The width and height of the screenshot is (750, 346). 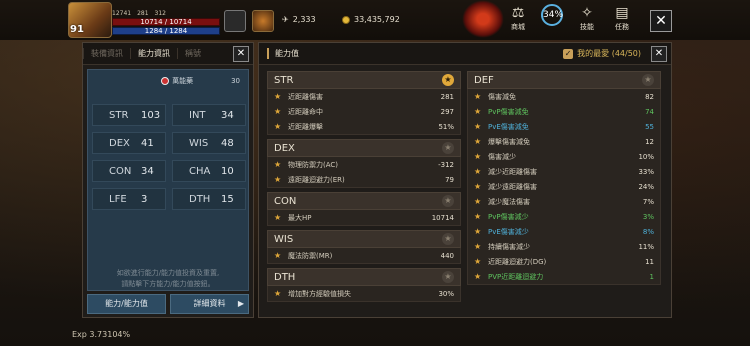 I want to click on stat-dth: DTH 15, so click(x=209, y=199).